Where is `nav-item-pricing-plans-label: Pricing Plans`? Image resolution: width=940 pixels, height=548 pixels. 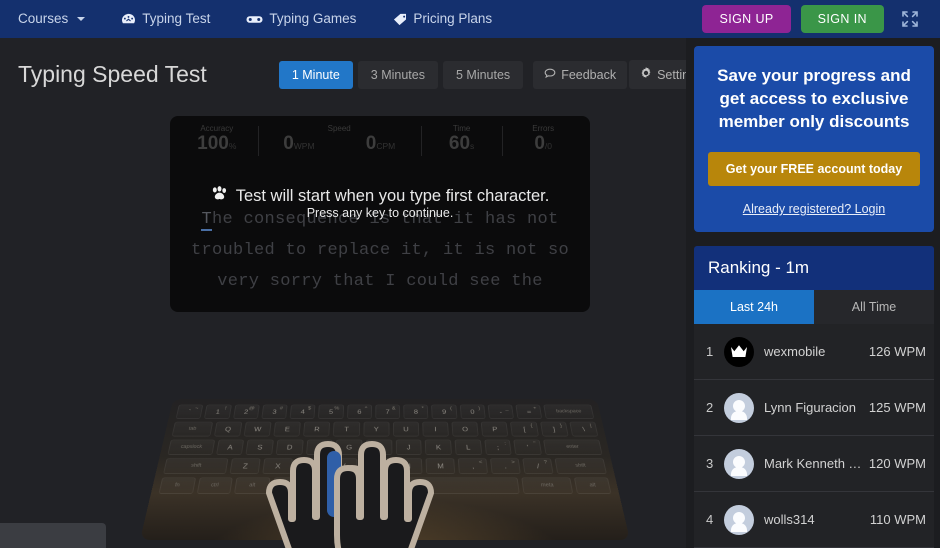 nav-item-pricing-plans-label: Pricing Plans is located at coordinates (453, 18).